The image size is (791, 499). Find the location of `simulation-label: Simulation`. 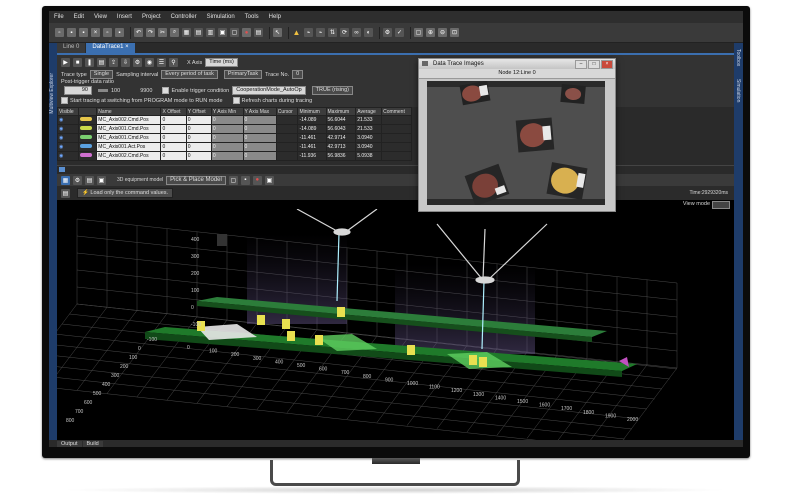

simulation-label: Simulation is located at coordinates (738, 90).